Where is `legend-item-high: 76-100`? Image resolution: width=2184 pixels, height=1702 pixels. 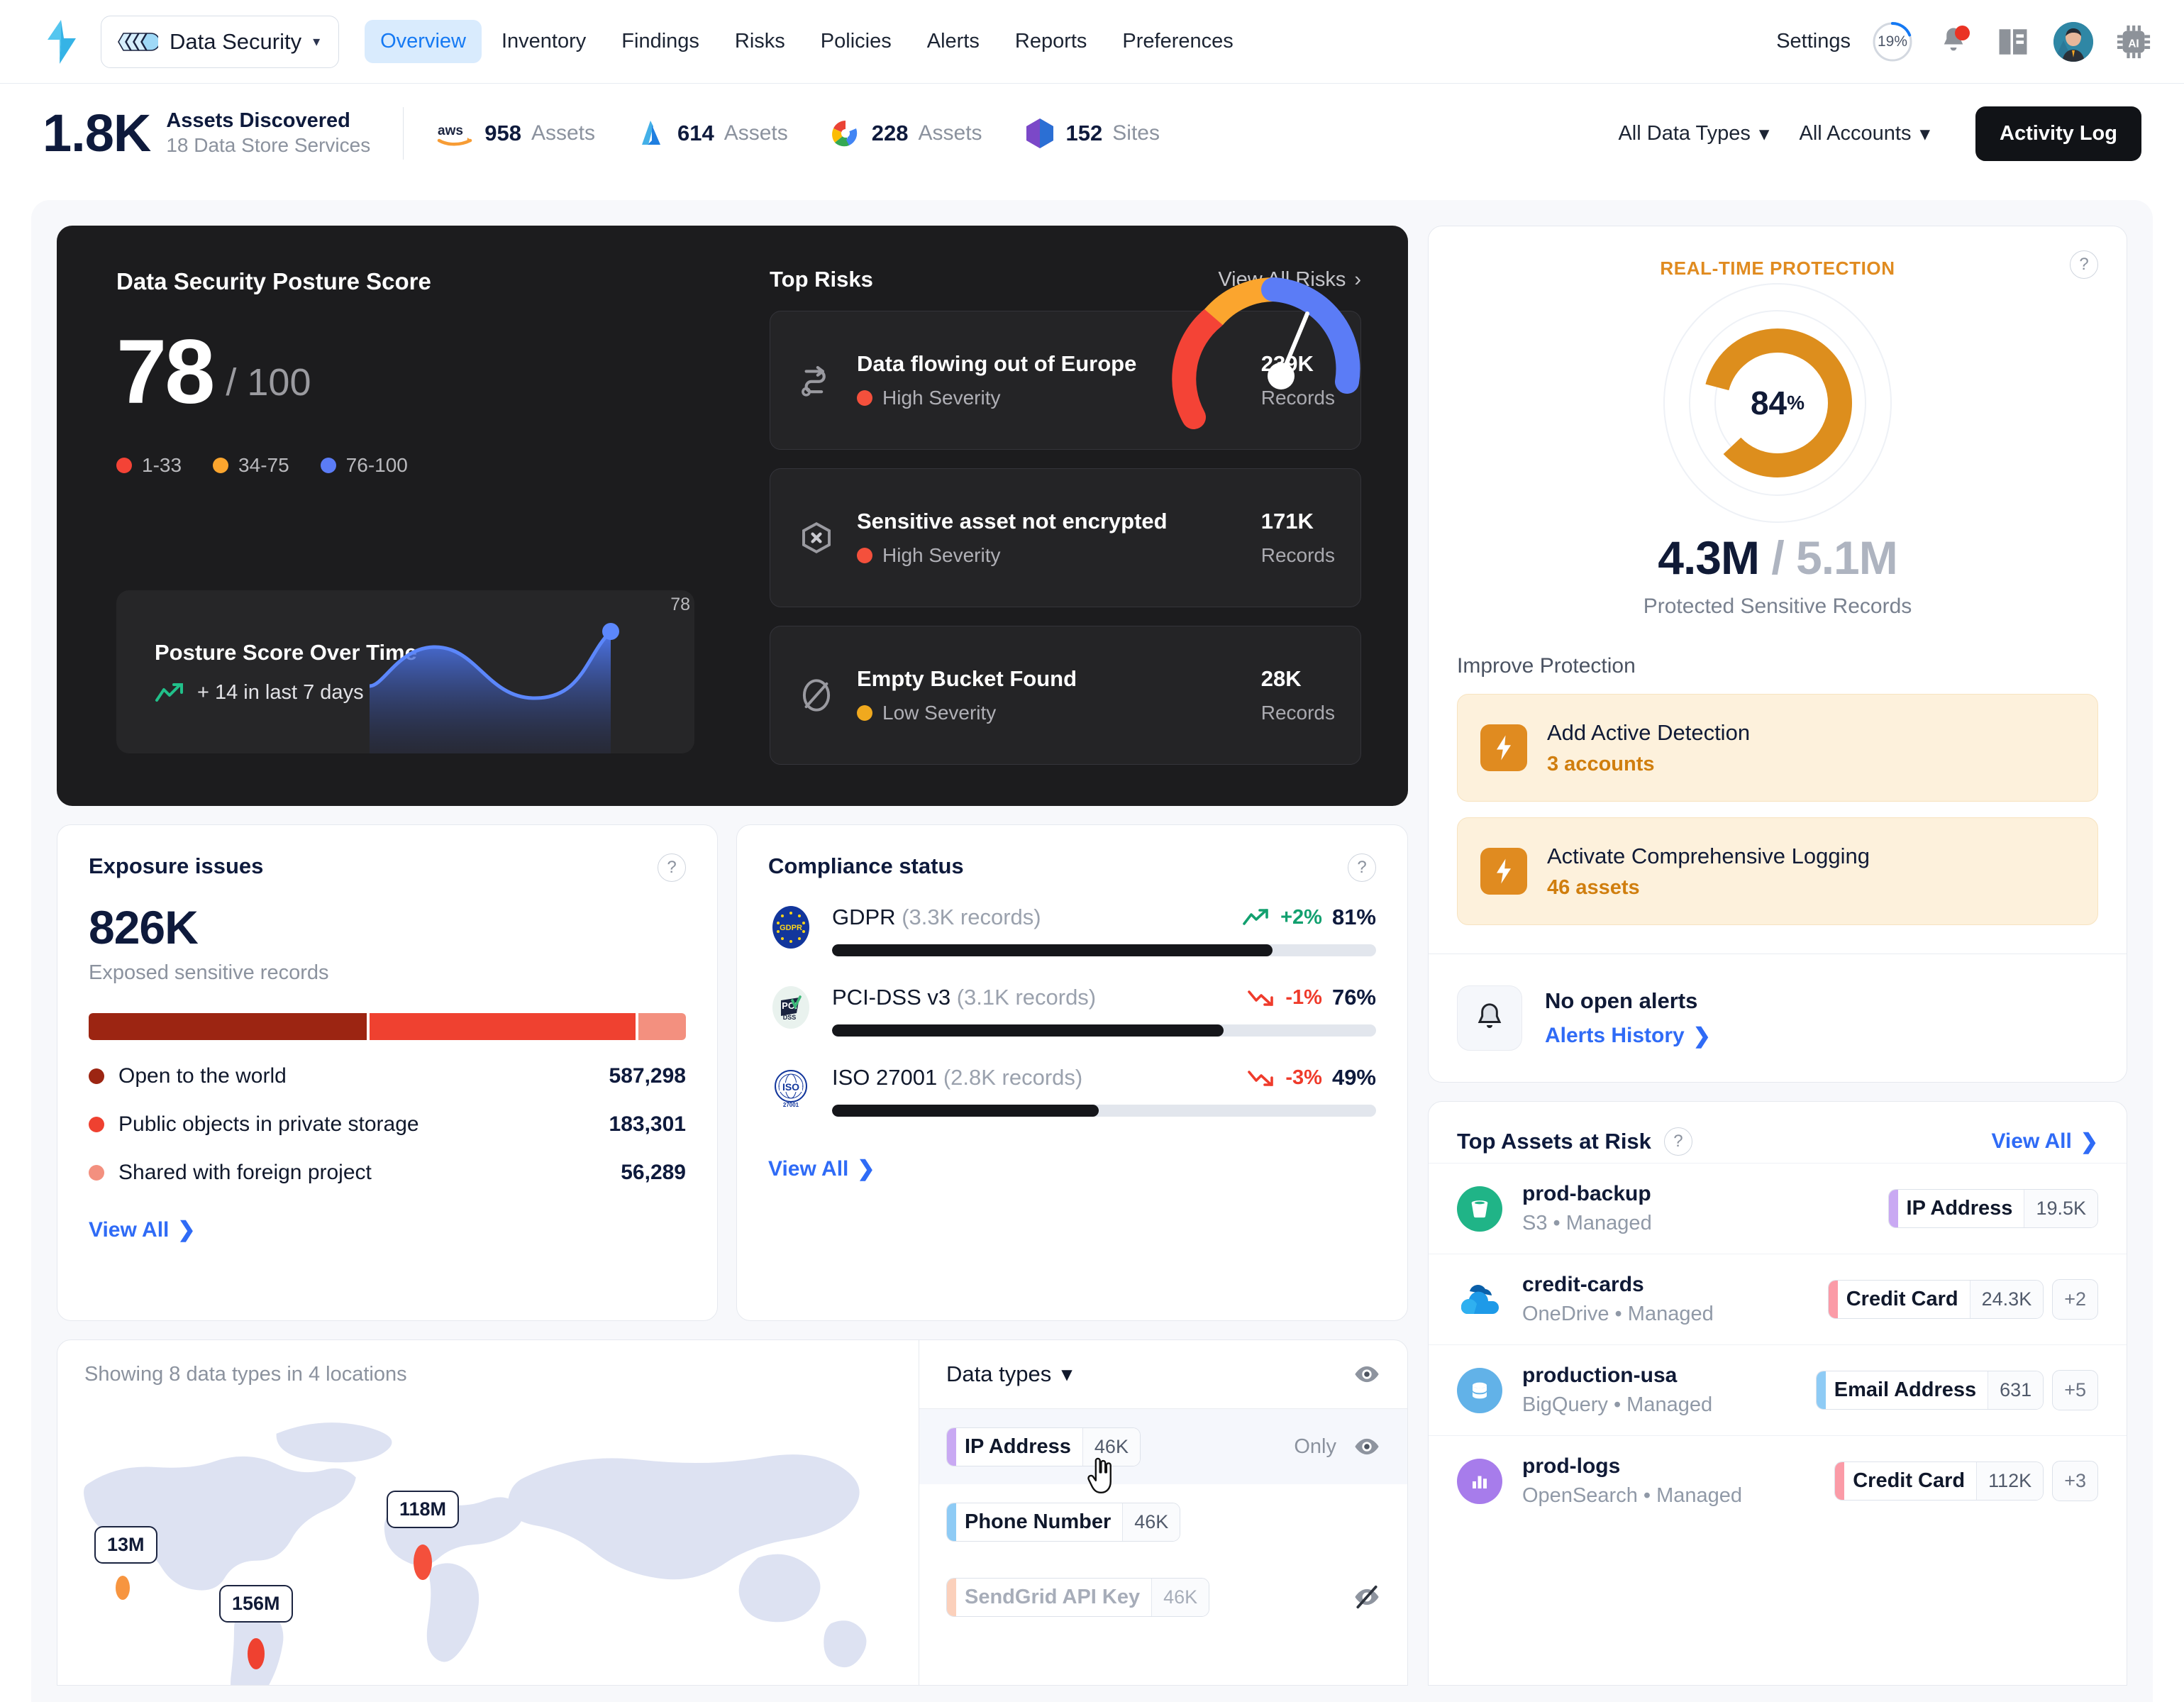 legend-item-high: 76-100 is located at coordinates (364, 466).